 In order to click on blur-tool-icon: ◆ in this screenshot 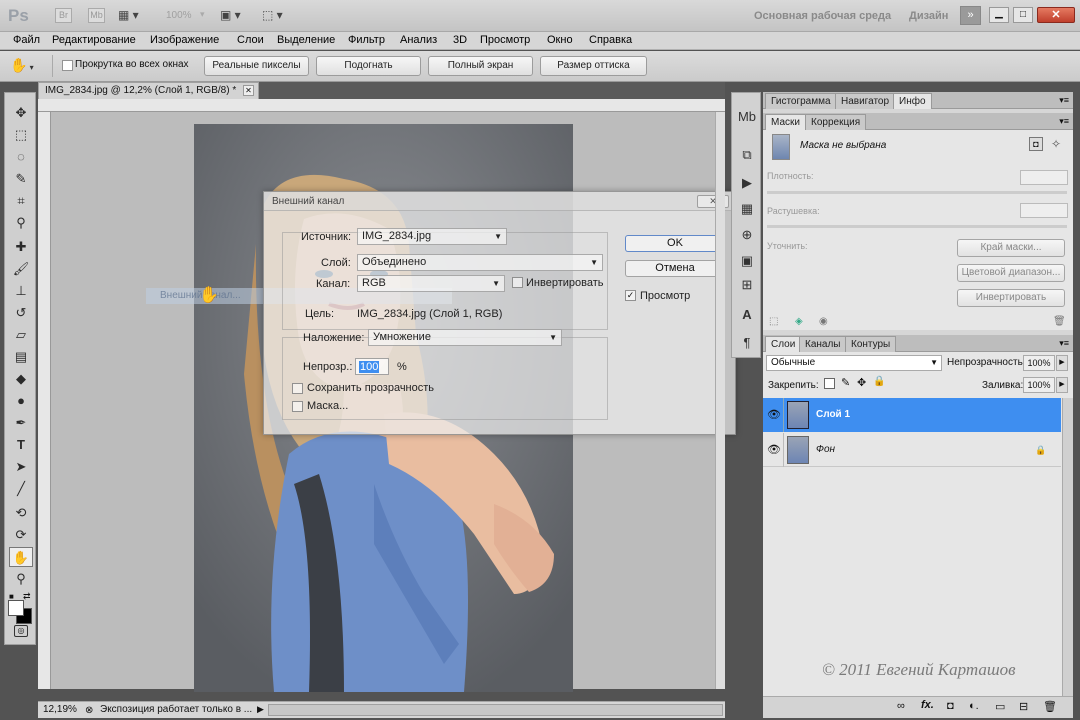, I will do `click(21, 379)`.